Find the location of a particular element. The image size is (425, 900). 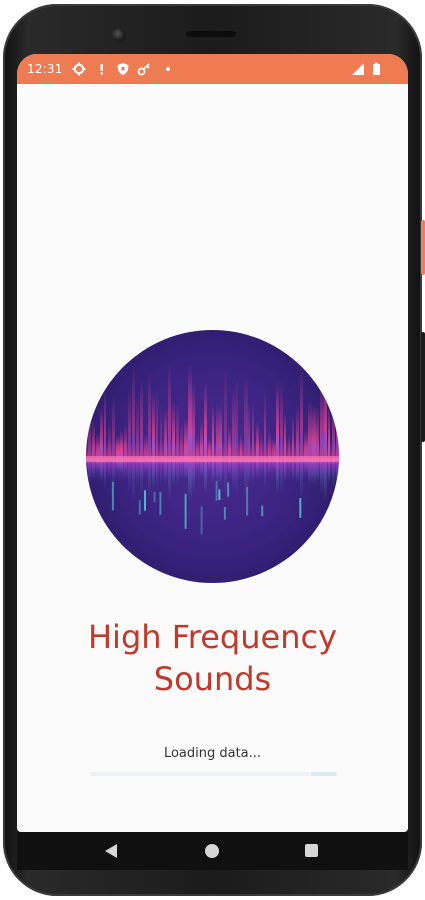

loading-progress-bar is located at coordinates (213, 774).